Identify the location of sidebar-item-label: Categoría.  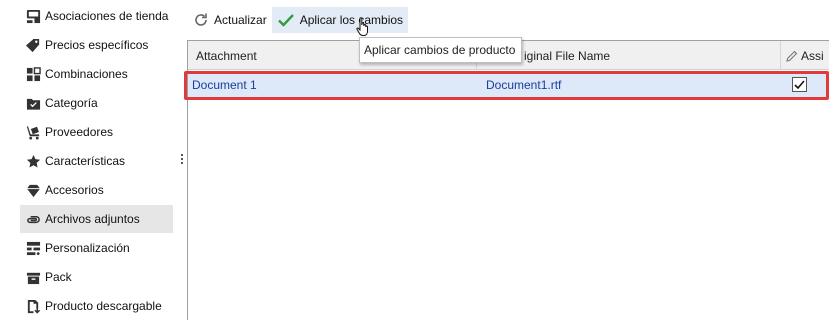
(71, 103).